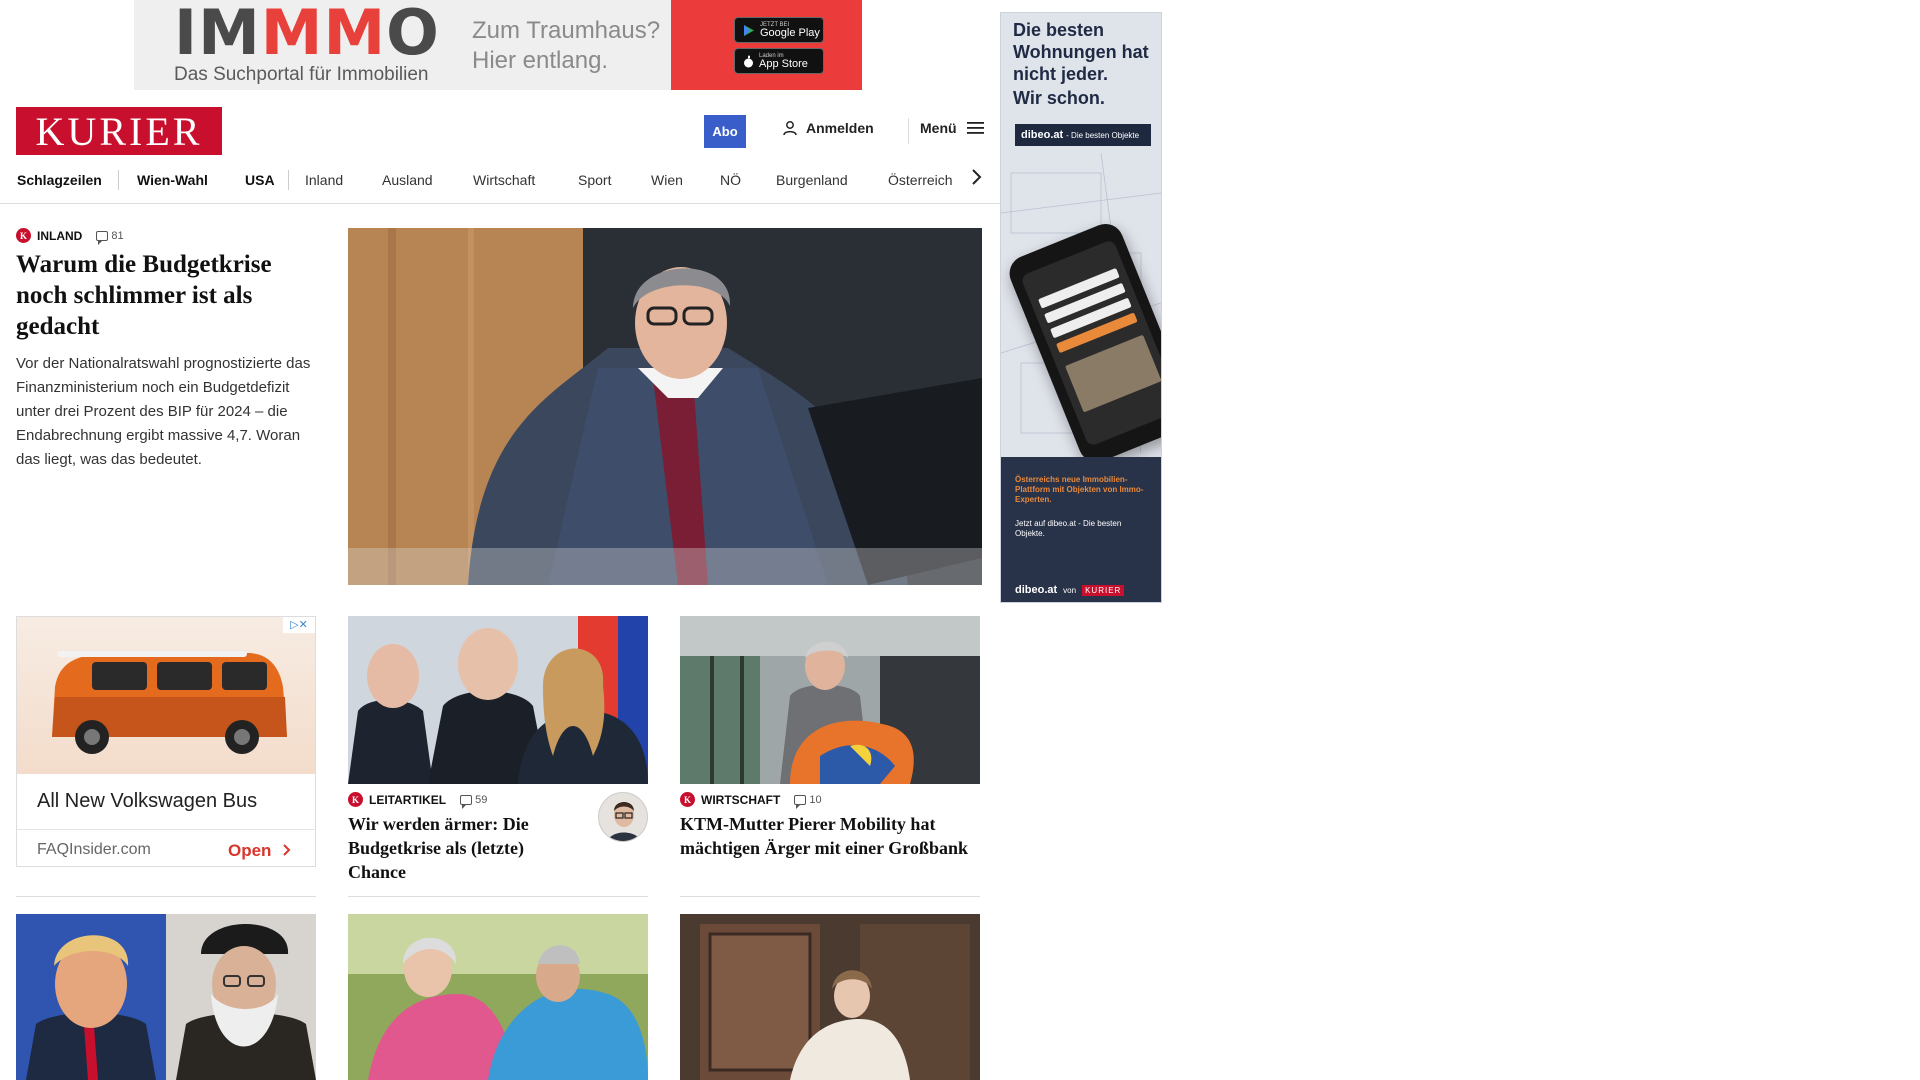 Image resolution: width=1920 pixels, height=1080 pixels. What do you see at coordinates (474, 801) in the screenshot?
I see `card-1-comments: 59` at bounding box center [474, 801].